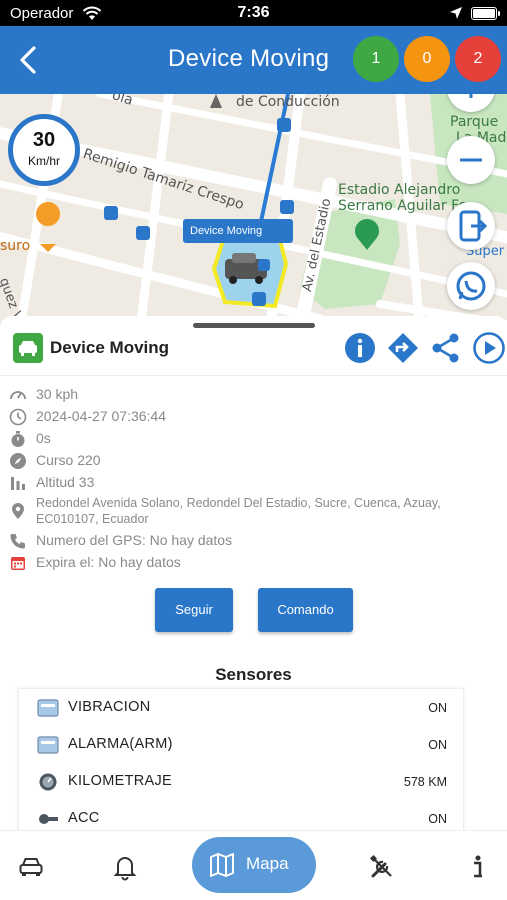  I want to click on phone-icon, so click(17, 541).